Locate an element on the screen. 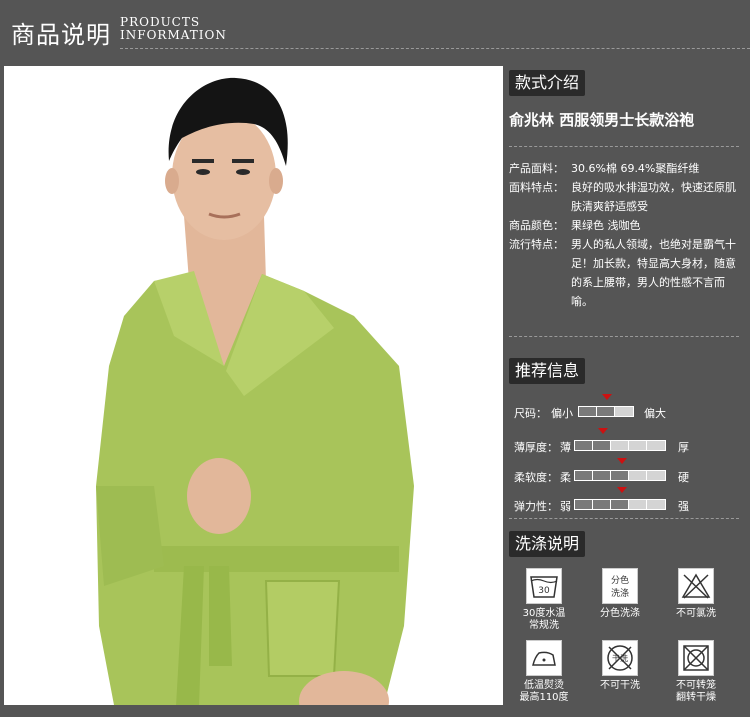  meter-low-label: 柔 is located at coordinates (565, 477).